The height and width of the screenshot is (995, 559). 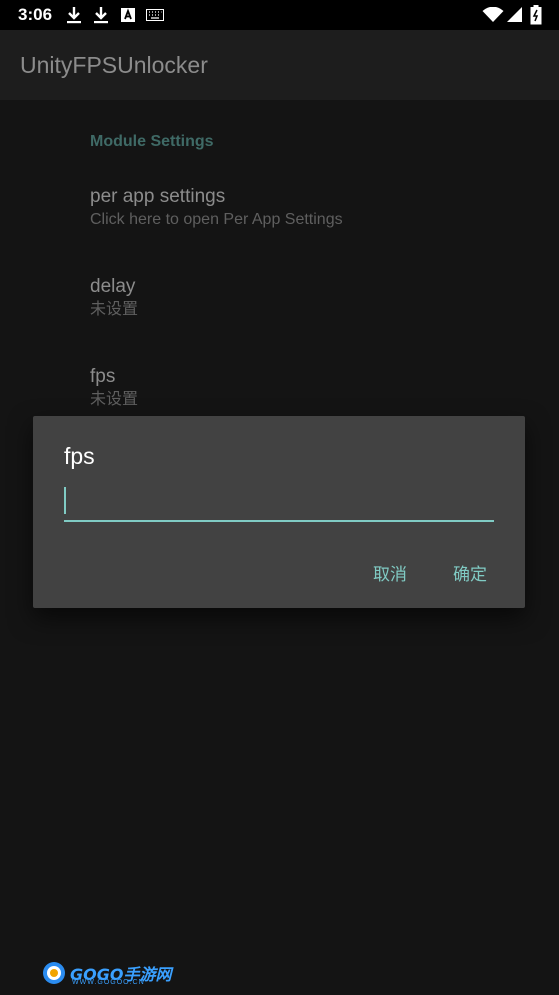 I want to click on pref-delay: delay 未设置, so click(x=114, y=298).